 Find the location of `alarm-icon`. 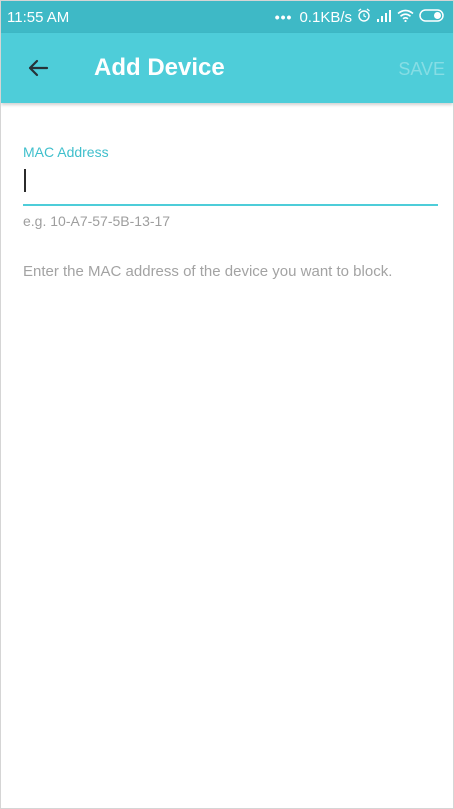

alarm-icon is located at coordinates (364, 17).